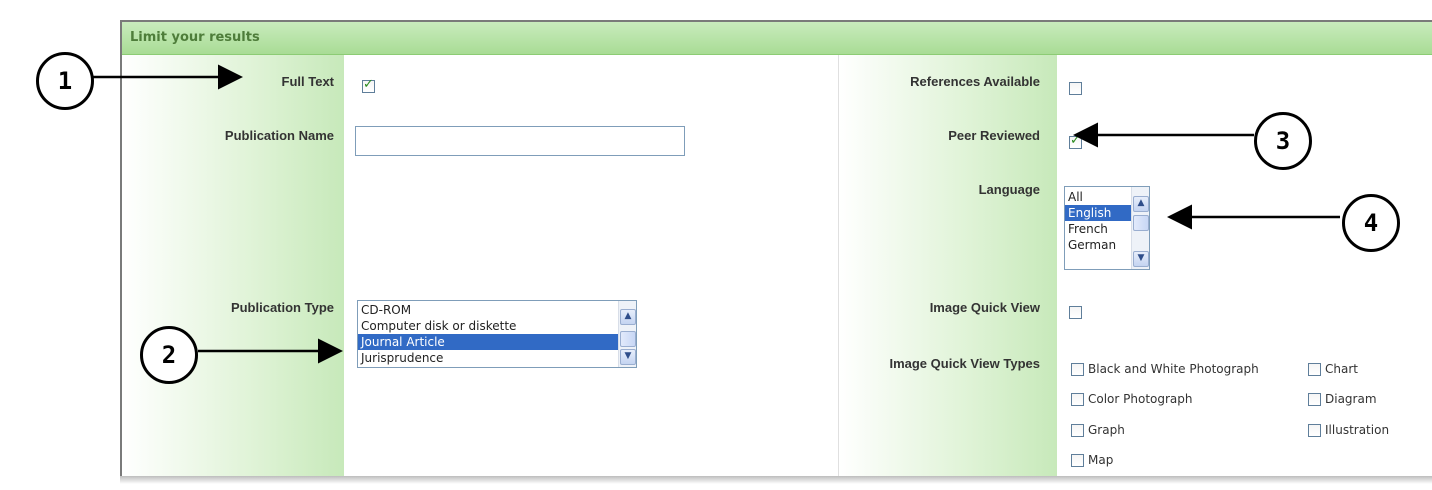 The width and height of the screenshot is (1432, 490). Describe the element at coordinates (65, 81) in the screenshot. I see `callout-1-circle: 1` at that location.